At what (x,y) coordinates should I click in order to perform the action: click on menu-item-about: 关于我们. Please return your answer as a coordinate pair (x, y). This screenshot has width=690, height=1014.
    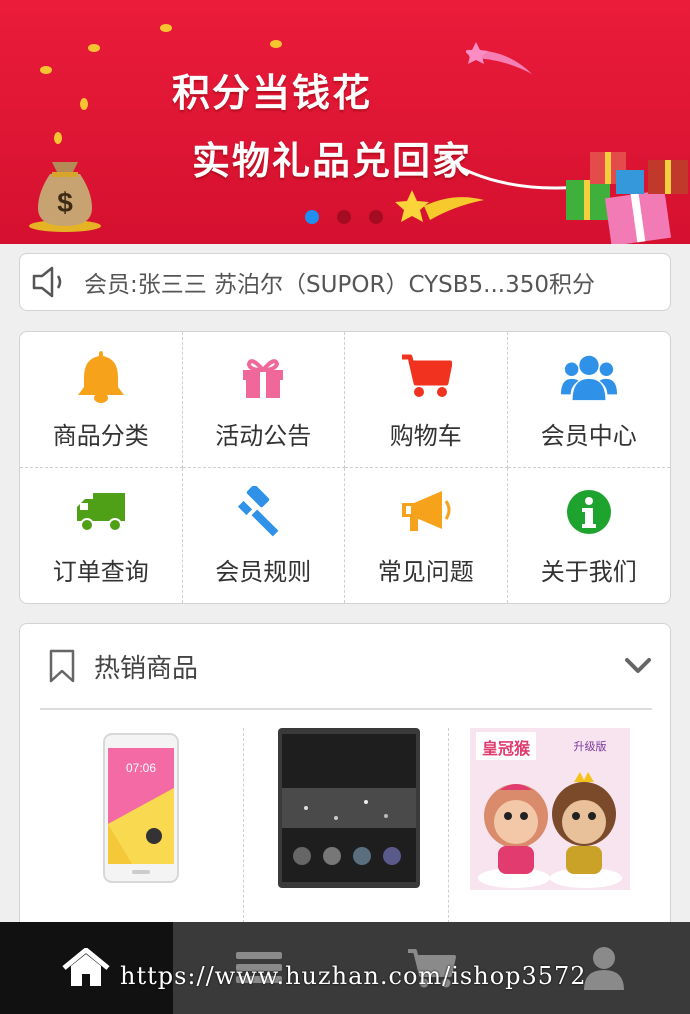
    Looking at the image, I should click on (589, 536).